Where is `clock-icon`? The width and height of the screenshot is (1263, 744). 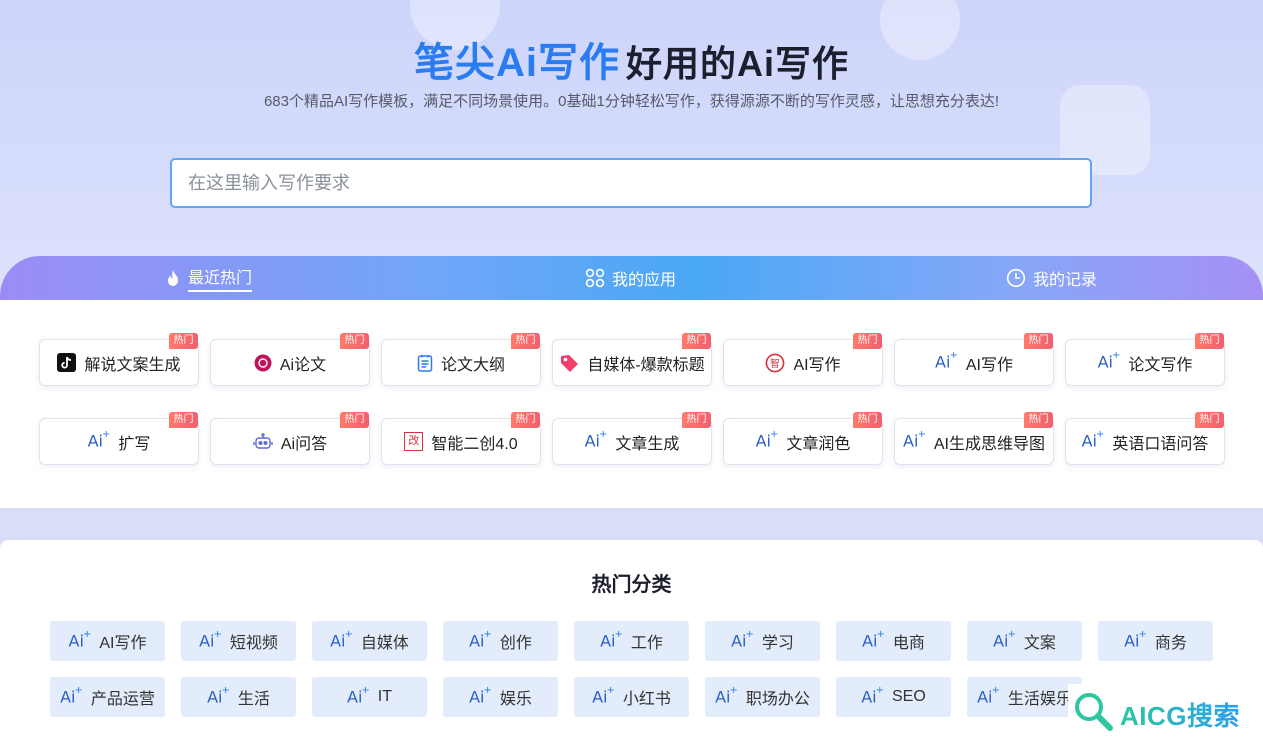 clock-icon is located at coordinates (1016, 278).